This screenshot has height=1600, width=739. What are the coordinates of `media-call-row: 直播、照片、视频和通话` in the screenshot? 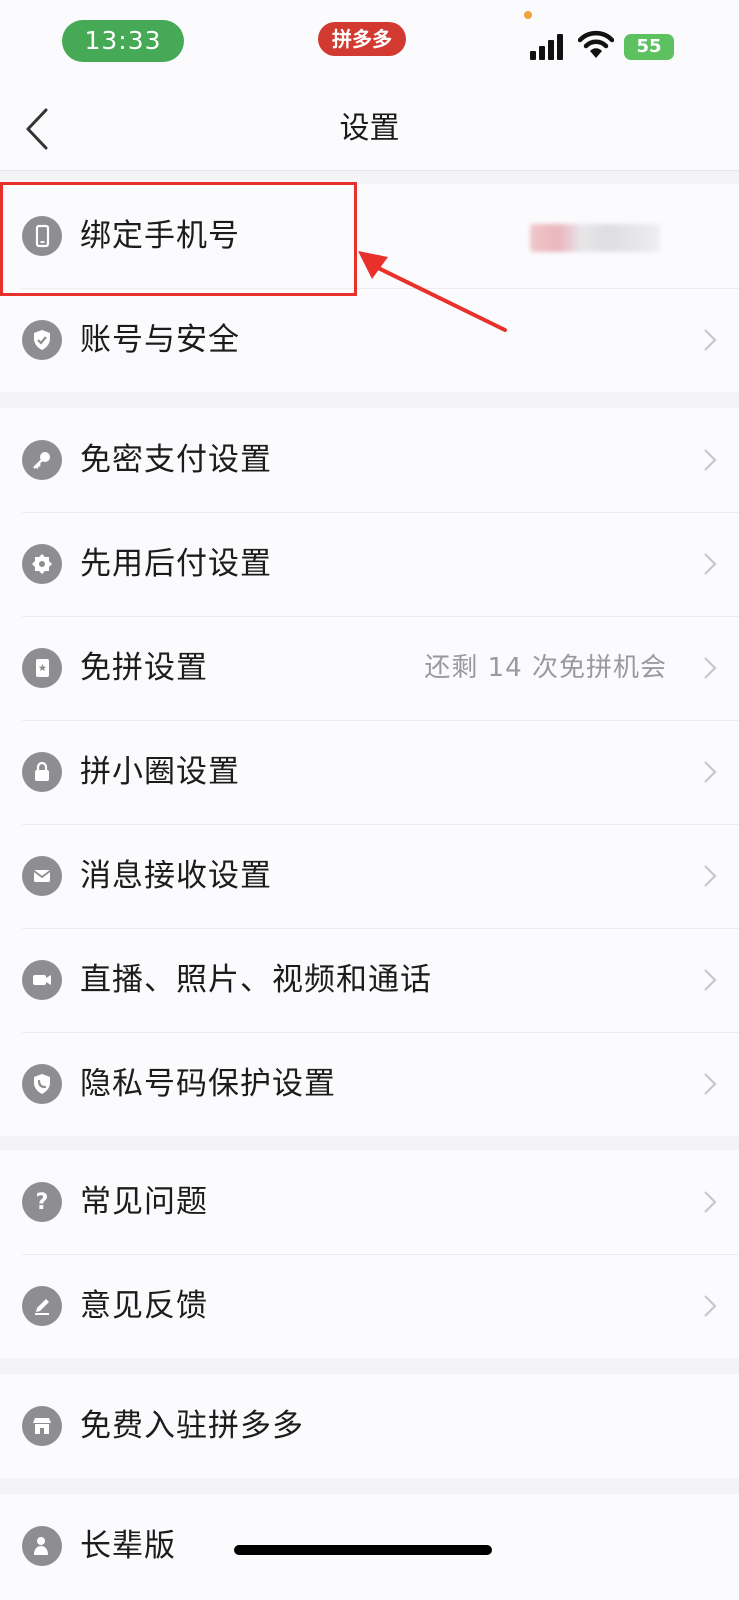 It's located at (369, 980).